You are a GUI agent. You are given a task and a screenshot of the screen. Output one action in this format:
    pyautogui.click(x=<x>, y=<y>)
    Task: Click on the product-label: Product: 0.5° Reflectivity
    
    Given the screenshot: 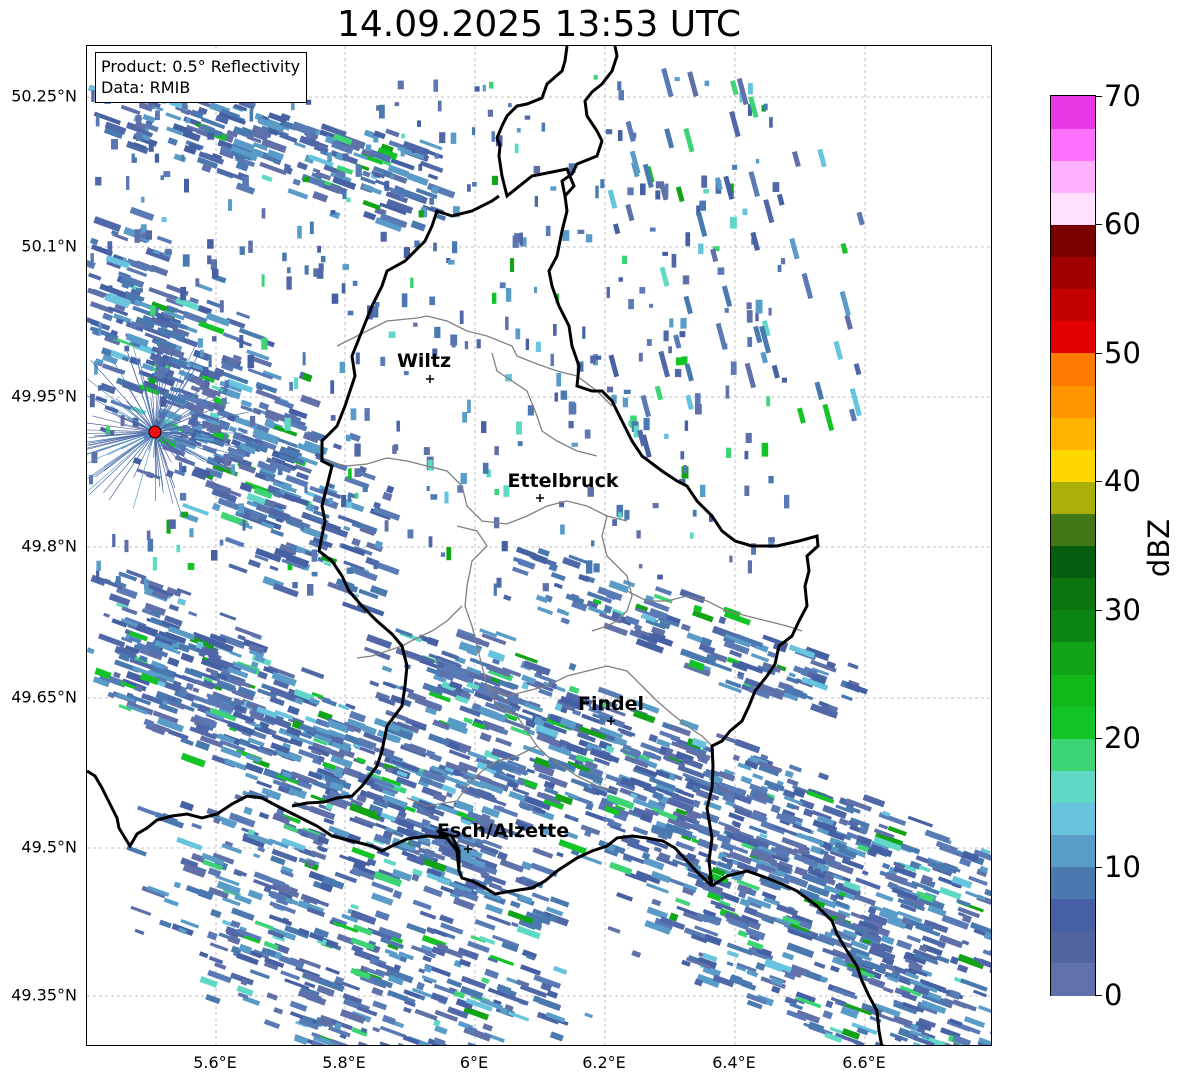 What is the action you would take?
    pyautogui.click(x=201, y=66)
    